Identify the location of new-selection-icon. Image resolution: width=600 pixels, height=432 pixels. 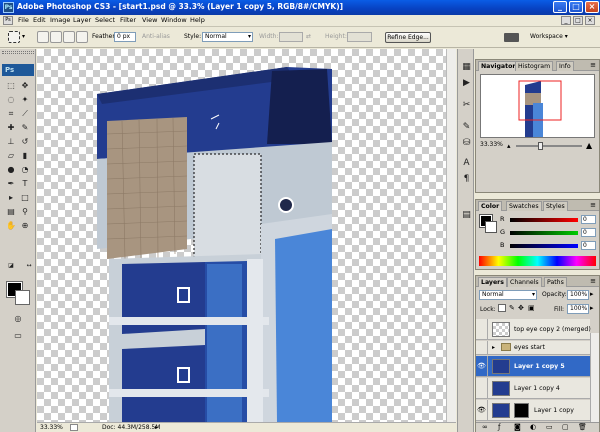
(43, 37).